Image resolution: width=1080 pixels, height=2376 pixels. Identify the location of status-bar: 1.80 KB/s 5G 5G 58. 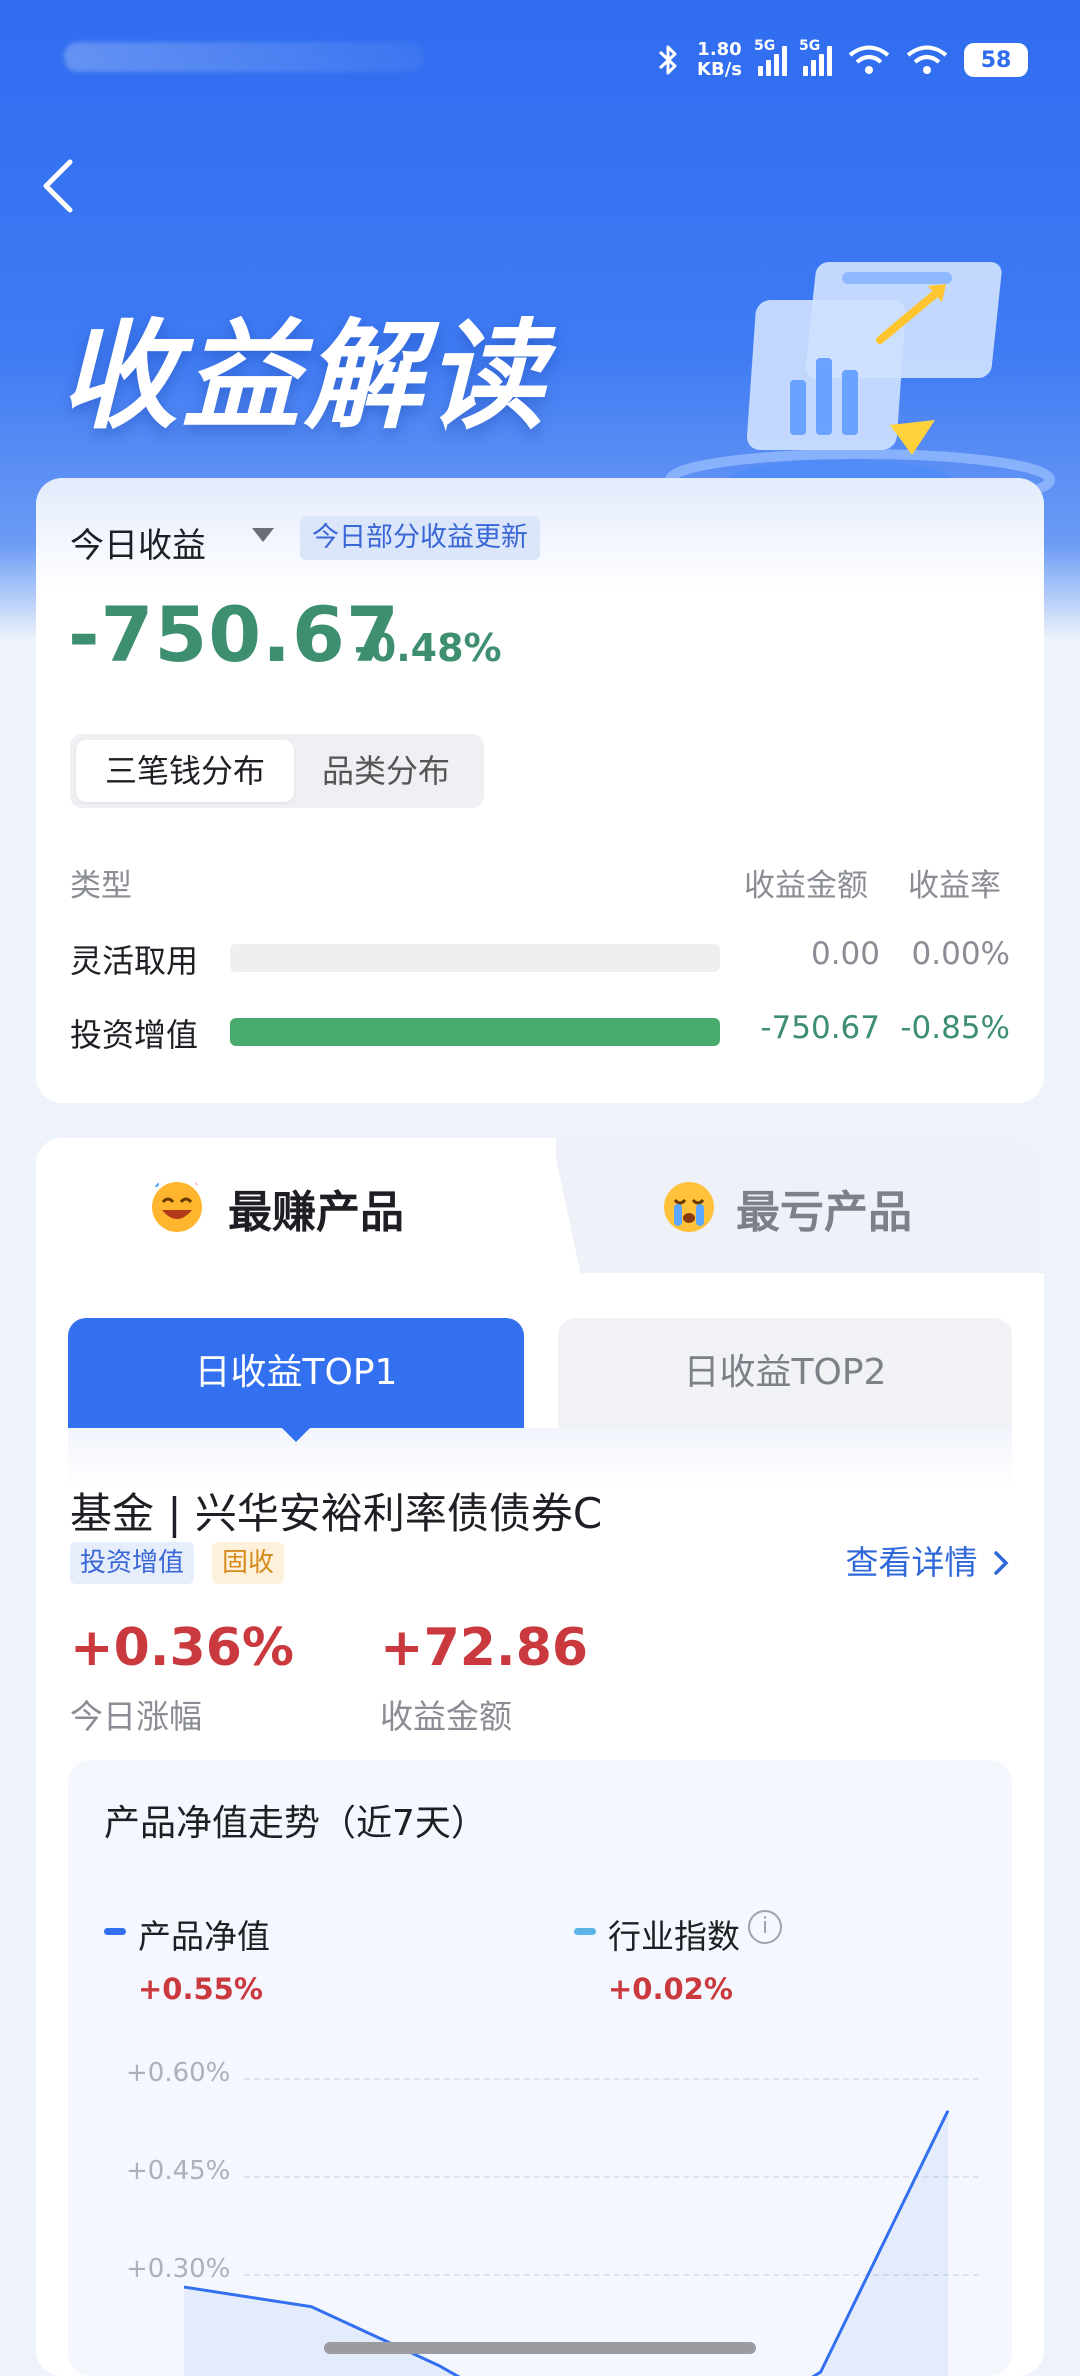
(540, 60).